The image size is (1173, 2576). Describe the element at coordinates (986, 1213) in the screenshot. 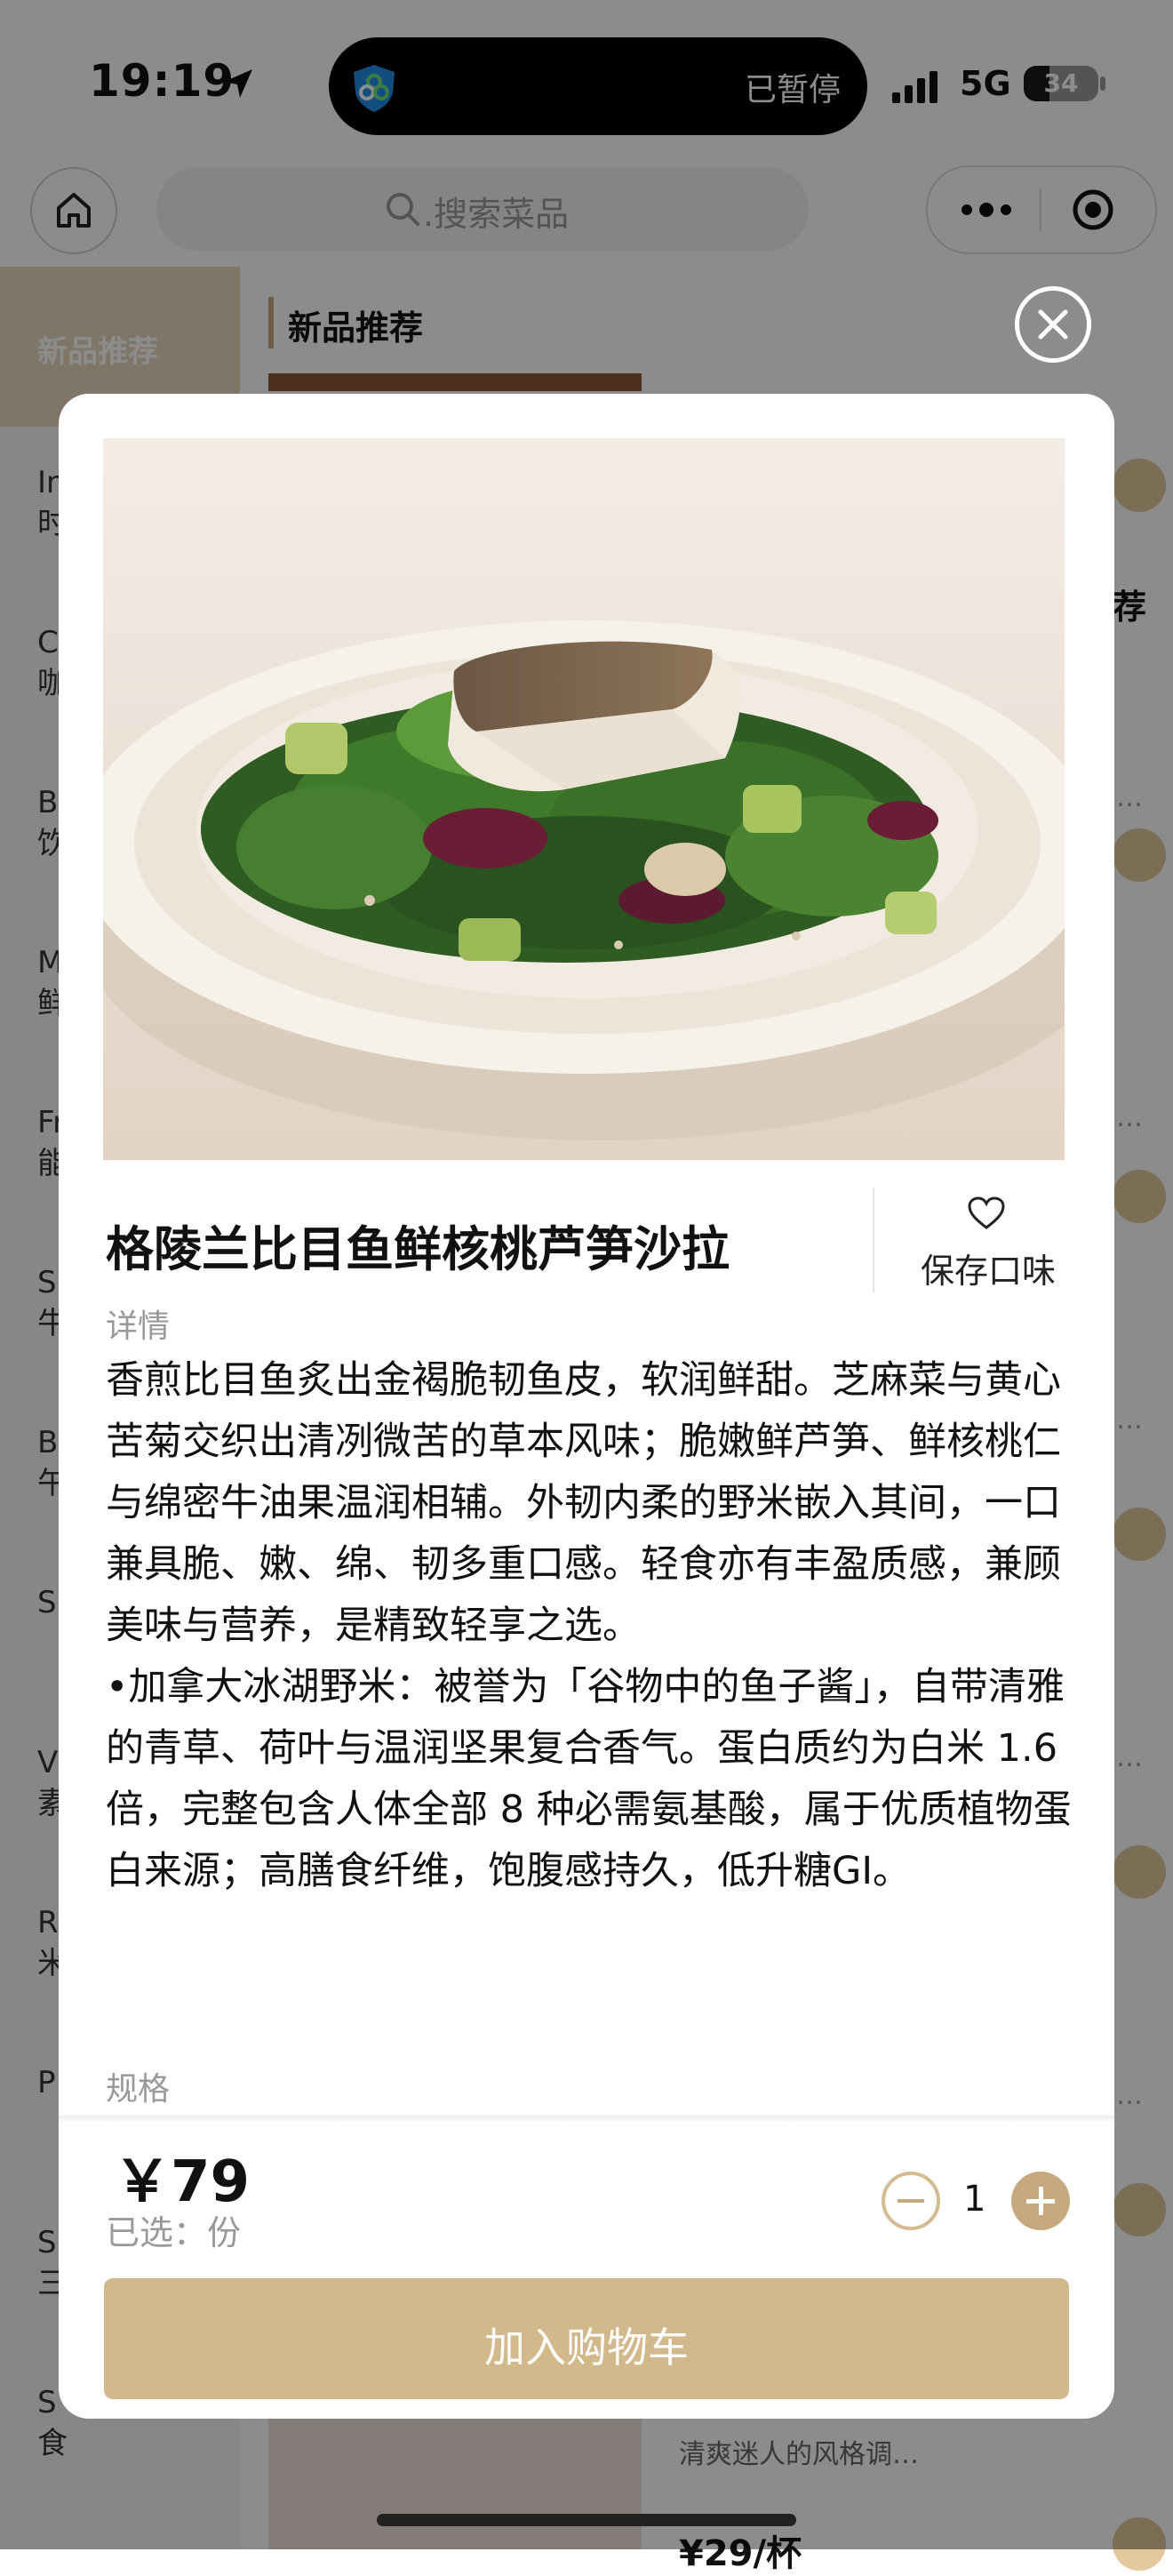

I see `heart-icon` at that location.